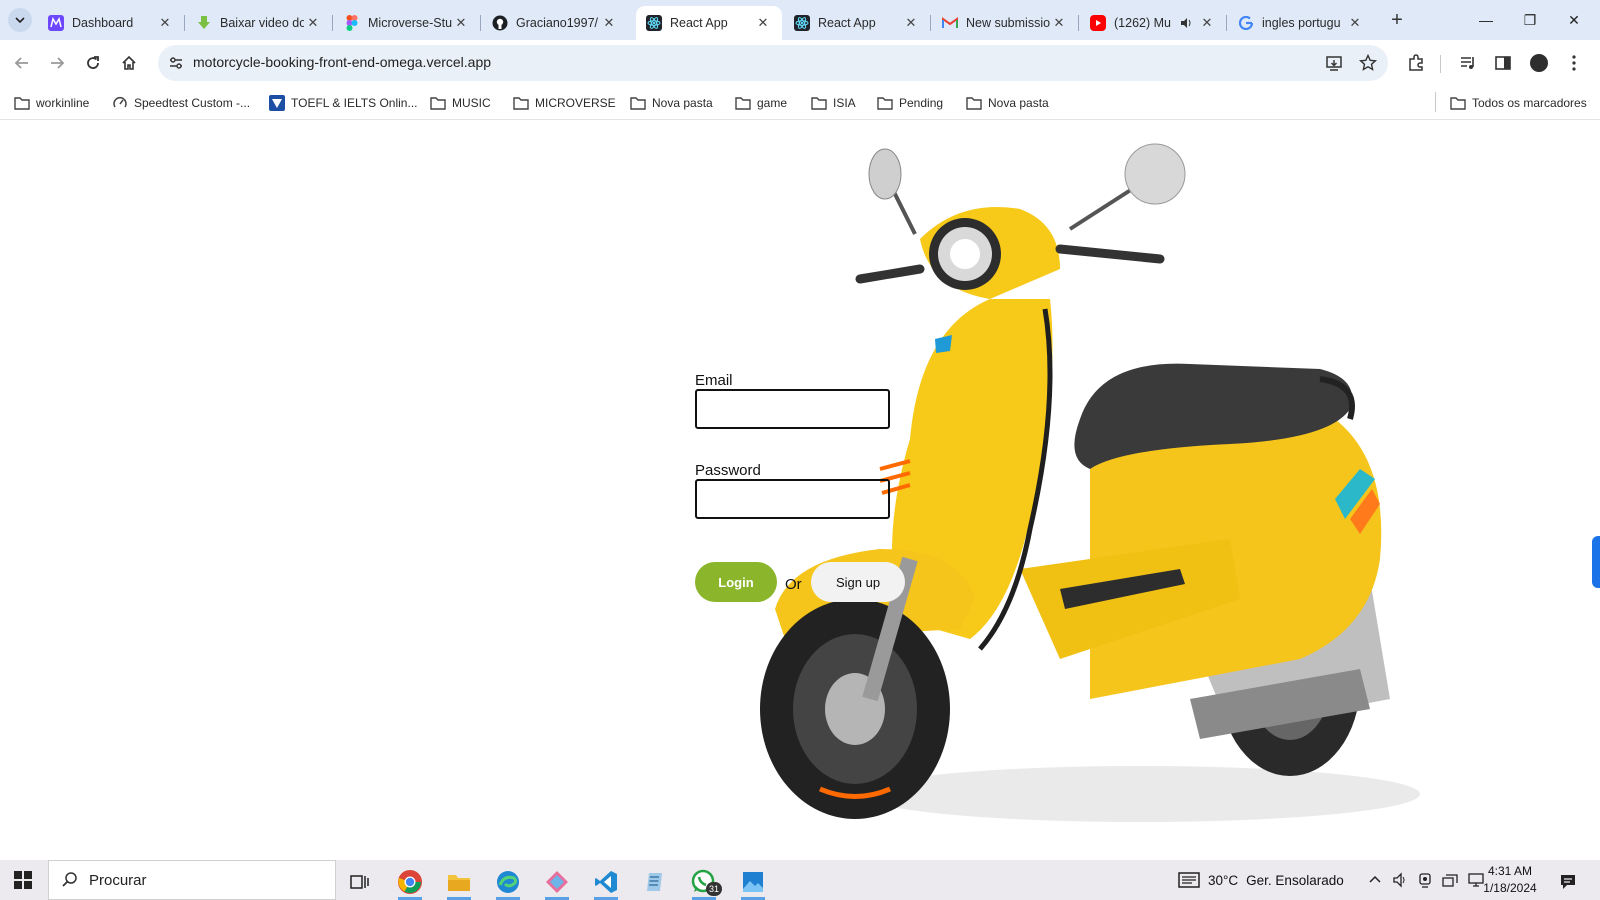  Describe the element at coordinates (277, 103) in the screenshot. I see `toefl-icon` at that location.